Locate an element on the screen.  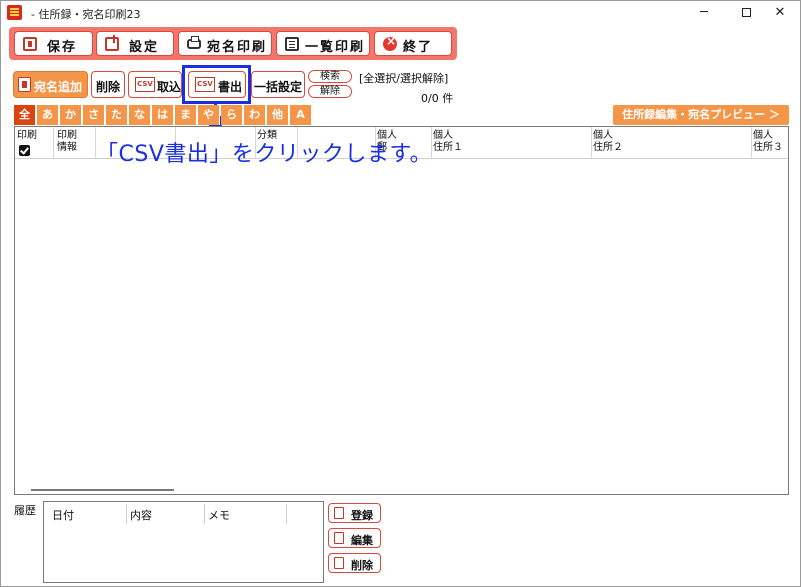
kana-tab: や is located at coordinates (209, 115).